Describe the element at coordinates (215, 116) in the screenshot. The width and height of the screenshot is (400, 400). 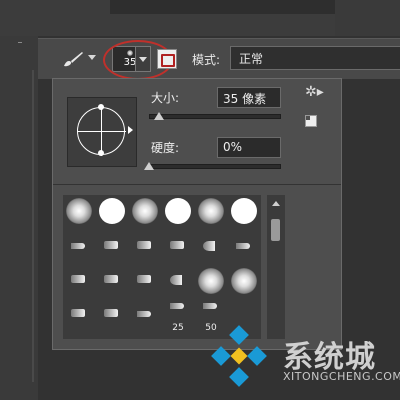
I see `size-slider` at that location.